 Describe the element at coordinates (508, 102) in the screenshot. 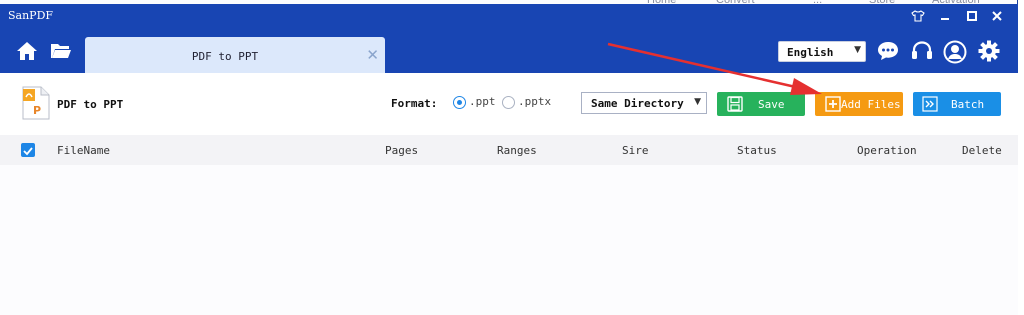

I see `format-pptx-radio` at that location.